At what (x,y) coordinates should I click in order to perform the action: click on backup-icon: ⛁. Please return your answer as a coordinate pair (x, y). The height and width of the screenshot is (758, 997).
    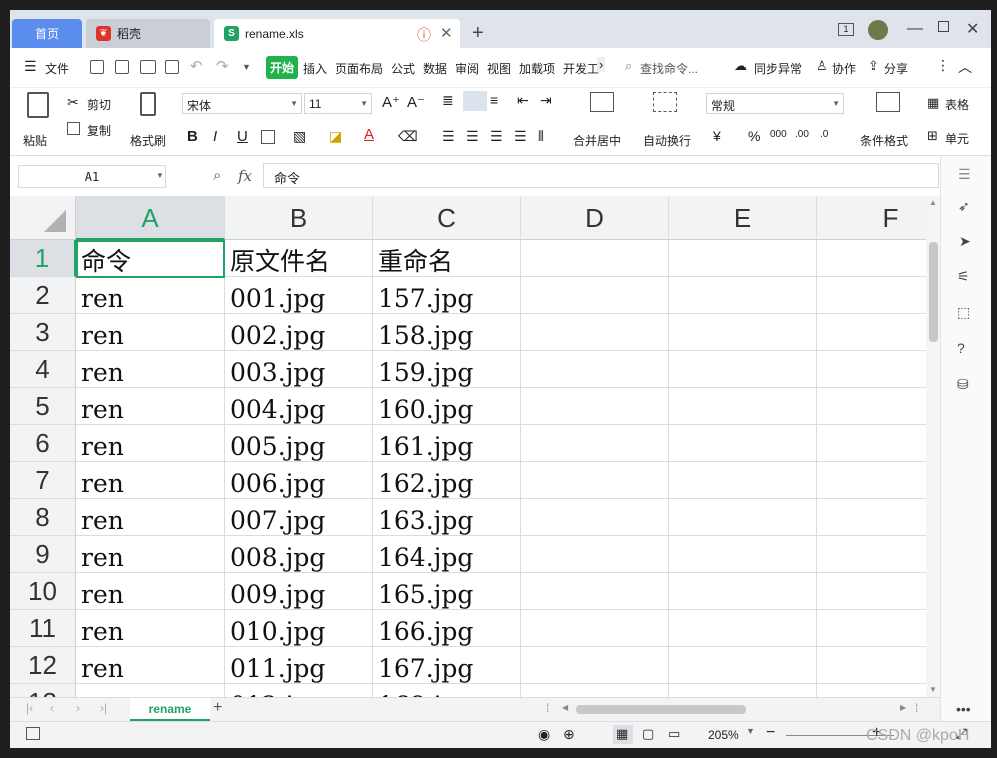
    Looking at the image, I should click on (963, 384).